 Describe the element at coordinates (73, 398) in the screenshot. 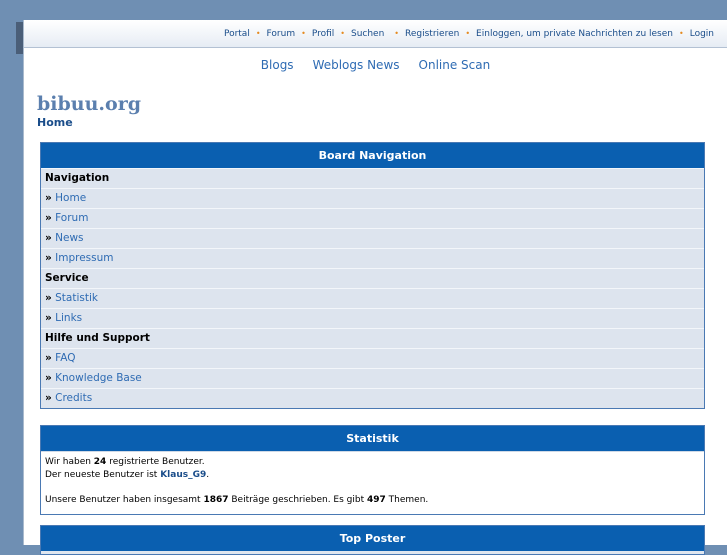

I see `nav-link: Credits` at that location.